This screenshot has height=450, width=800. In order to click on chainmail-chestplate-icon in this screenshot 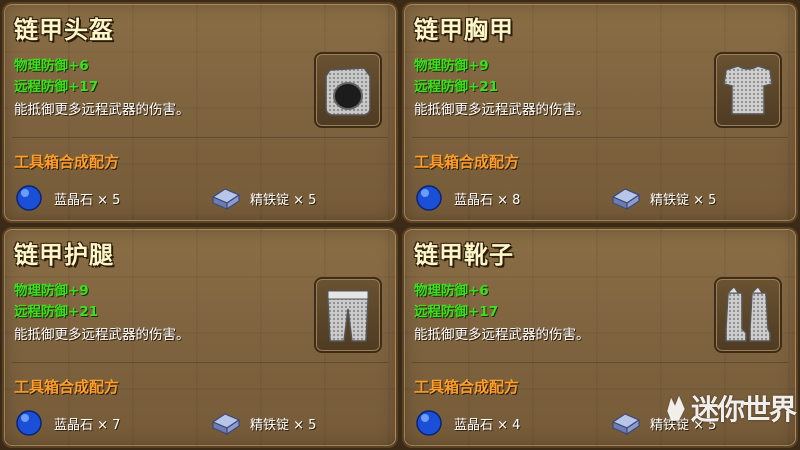, I will do `click(748, 90)`.